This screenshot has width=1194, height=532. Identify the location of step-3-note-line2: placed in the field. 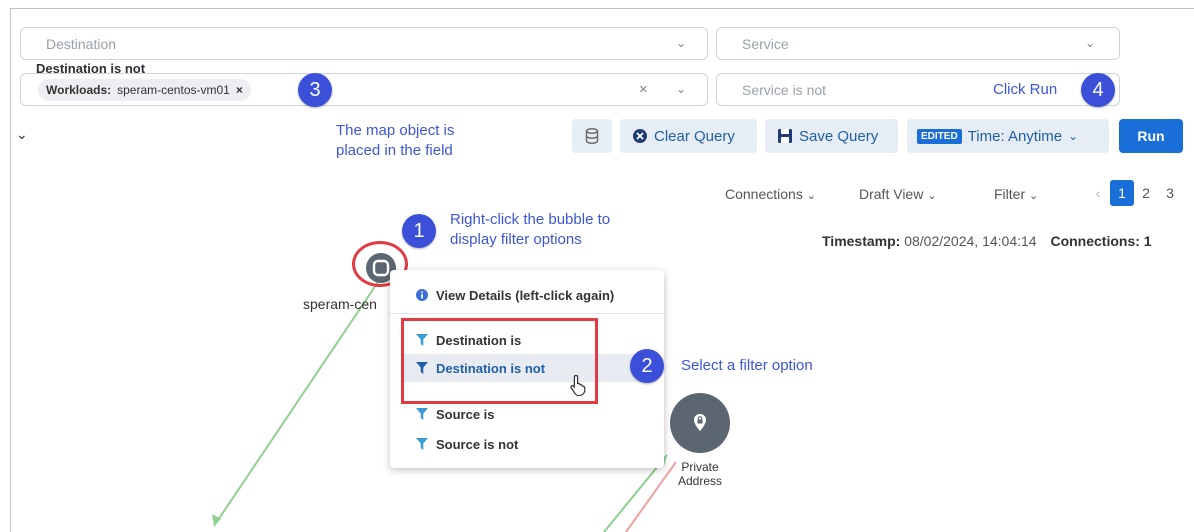
(394, 150).